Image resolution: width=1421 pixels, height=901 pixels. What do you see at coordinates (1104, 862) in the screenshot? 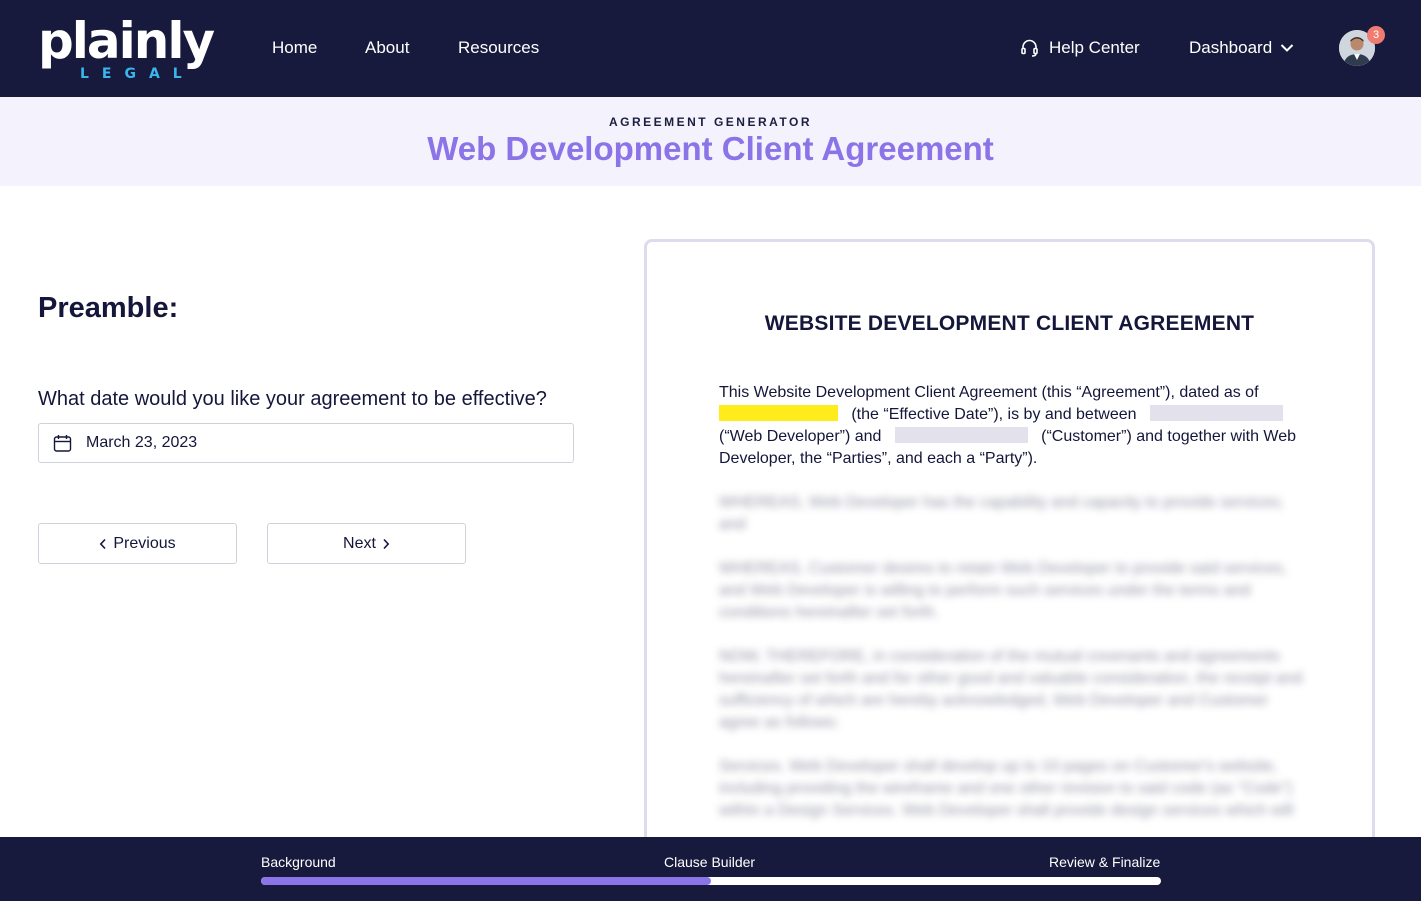
I see `step-review-finalize: Review & Finalize` at bounding box center [1104, 862].